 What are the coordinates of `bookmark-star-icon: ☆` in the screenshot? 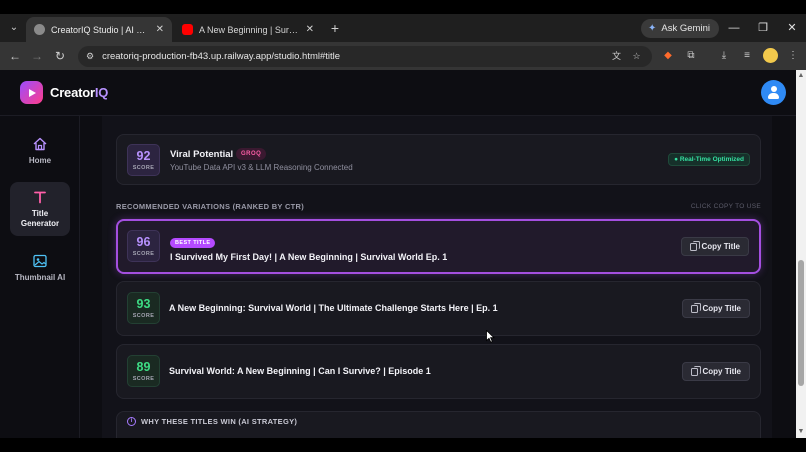 It's located at (636, 56).